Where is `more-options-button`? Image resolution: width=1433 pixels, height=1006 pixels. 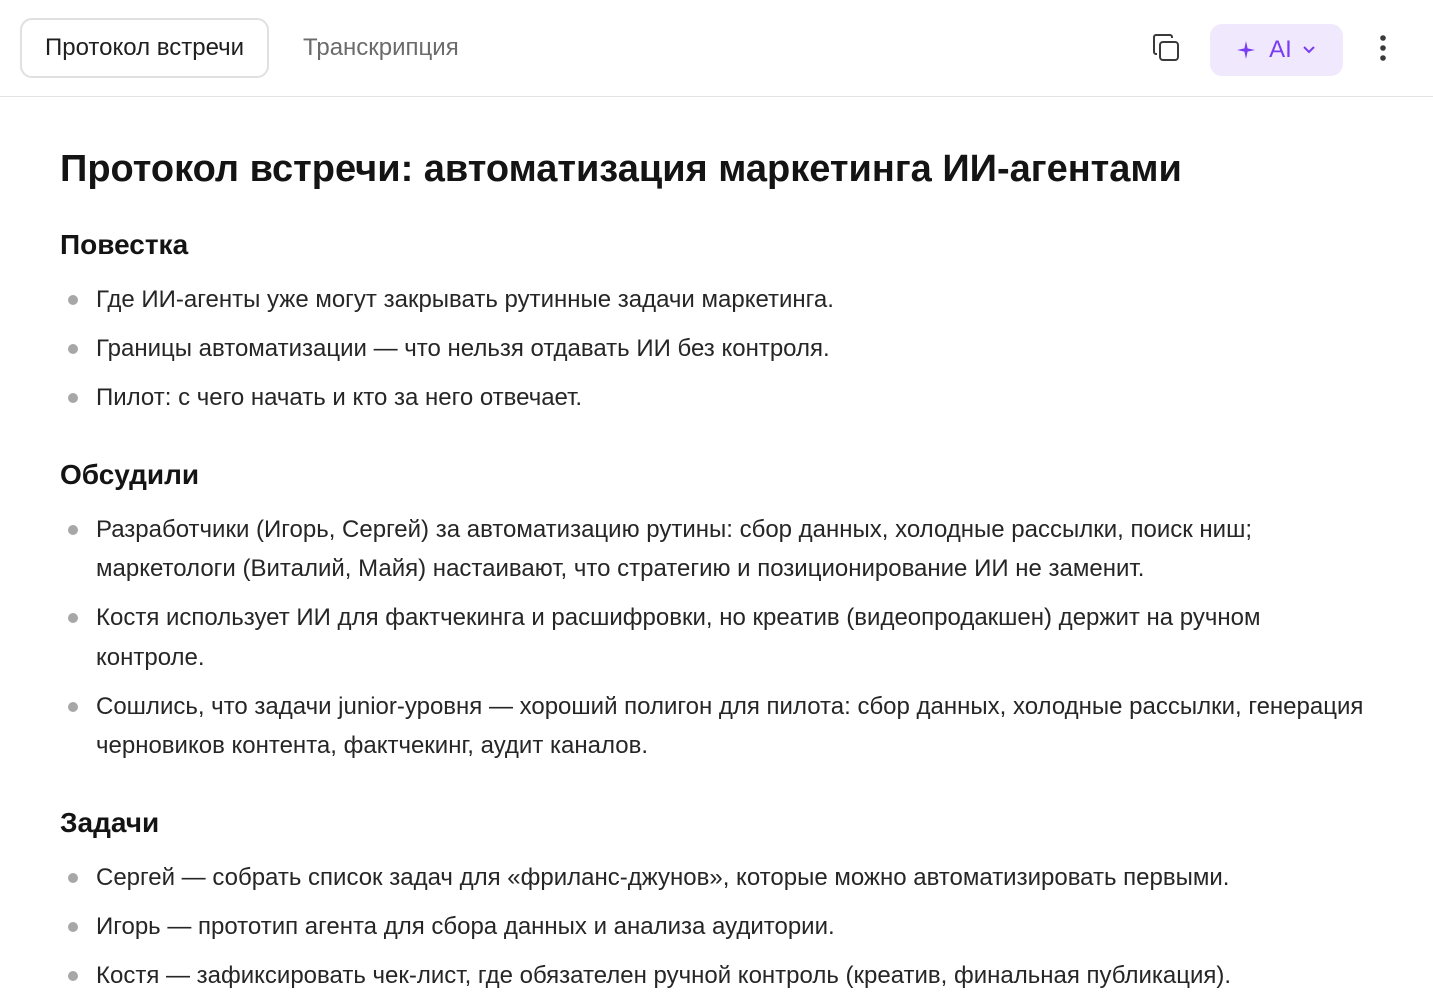
more-options-button is located at coordinates (1383, 50).